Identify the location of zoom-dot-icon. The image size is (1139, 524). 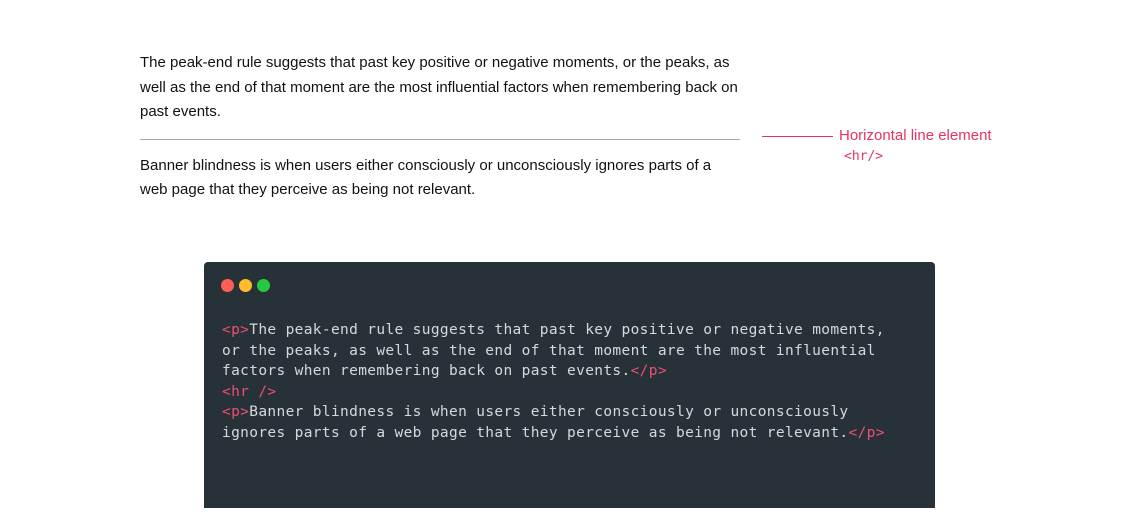
(263, 285).